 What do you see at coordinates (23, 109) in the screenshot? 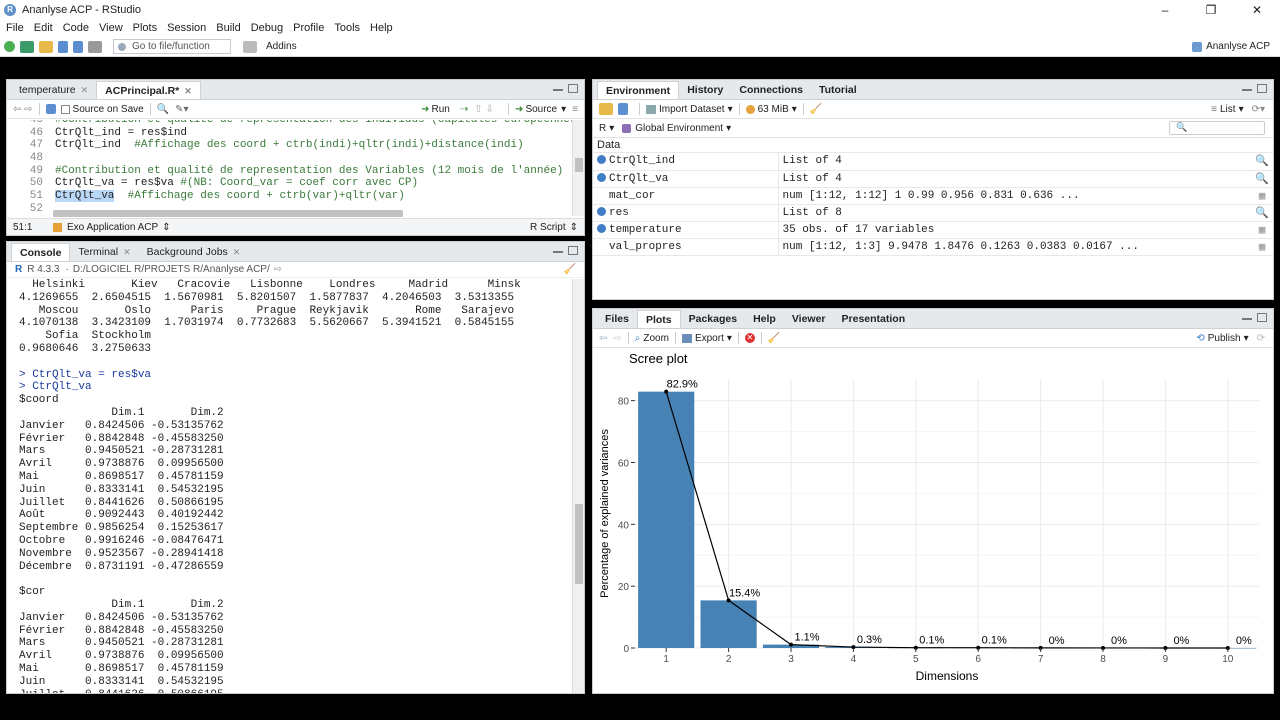
I see `back-arrow-icon: ⇦ ⇨` at bounding box center [23, 109].